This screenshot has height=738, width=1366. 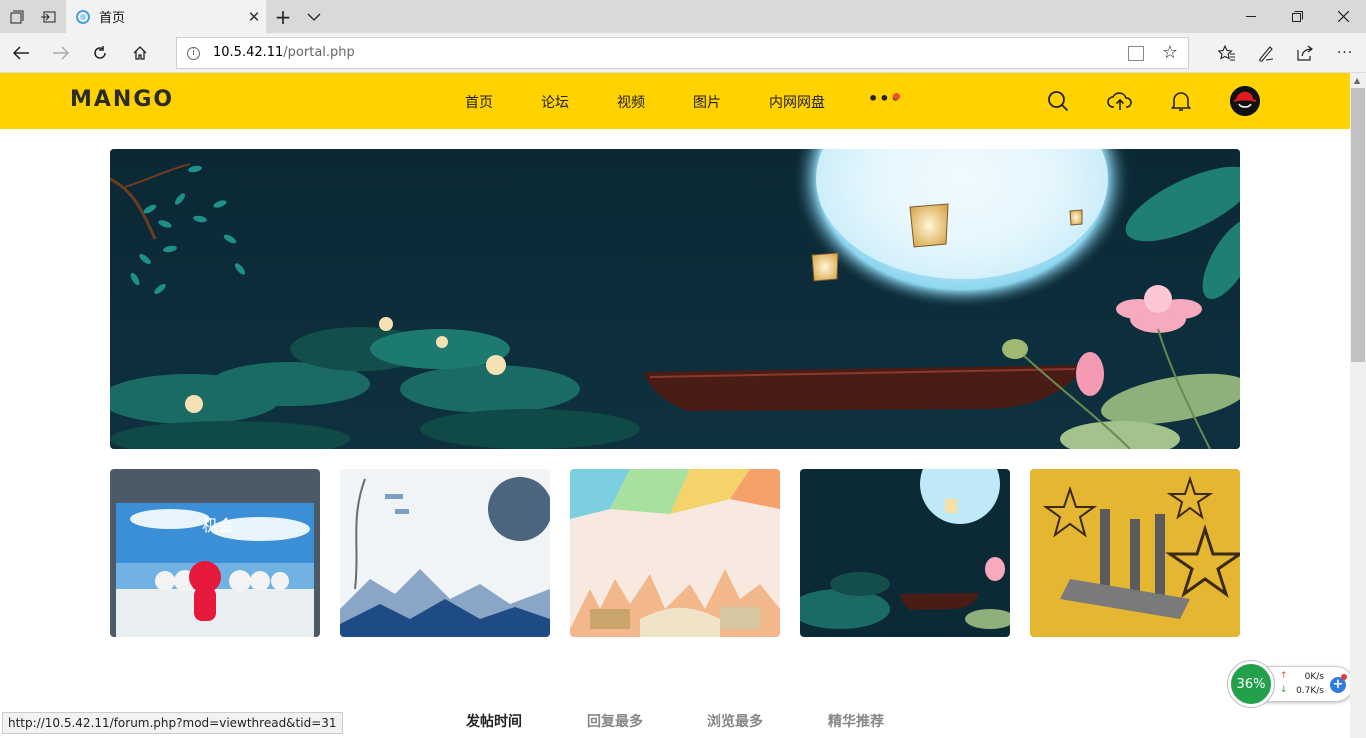 I want to click on favorites-list-icon, so click(x=1227, y=53).